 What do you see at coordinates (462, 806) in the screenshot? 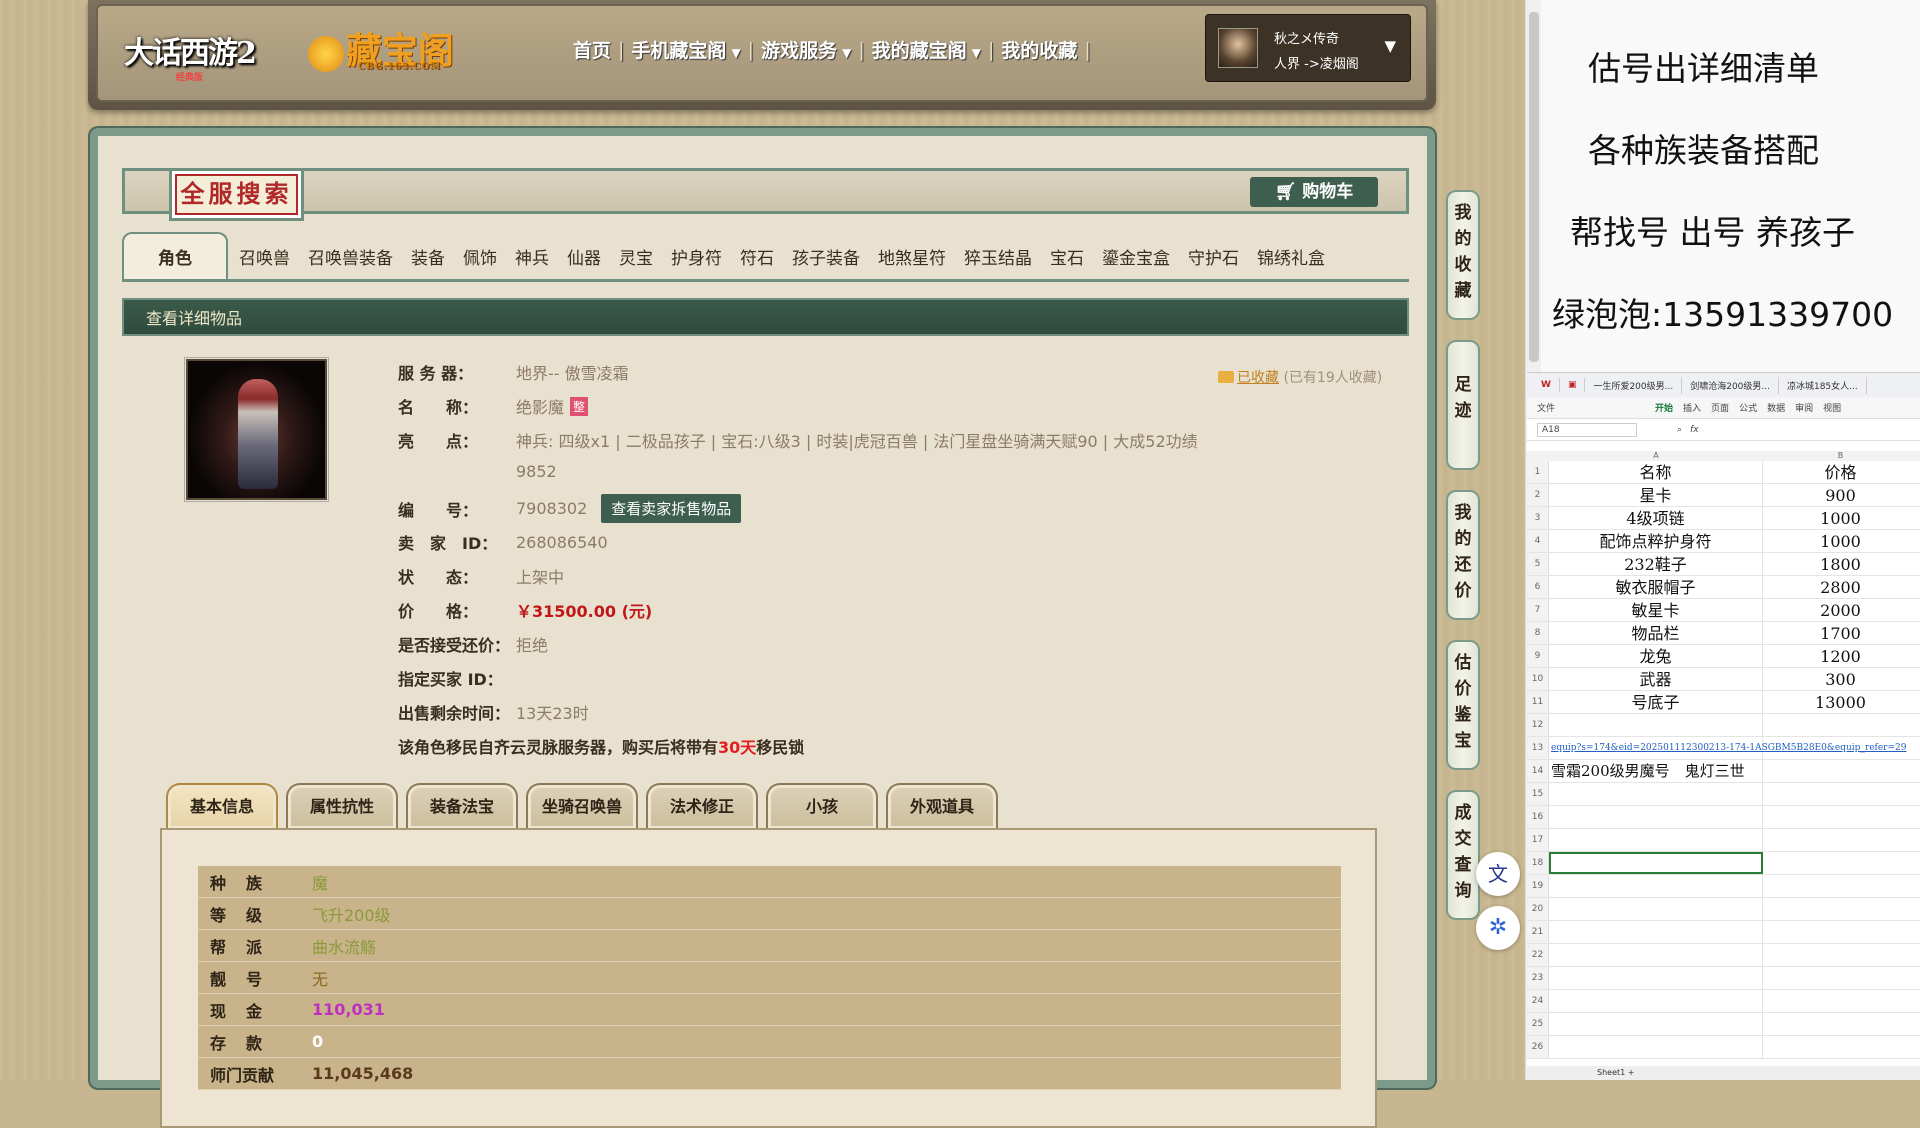
I see `subtab-equipment: 装备法宝` at bounding box center [462, 806].